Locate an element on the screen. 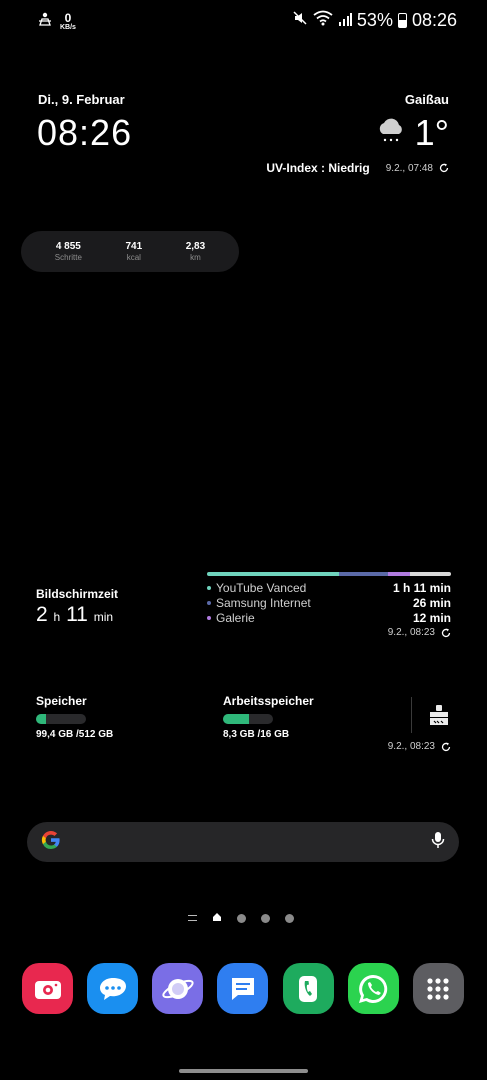  camera-icon is located at coordinates (47, 989).